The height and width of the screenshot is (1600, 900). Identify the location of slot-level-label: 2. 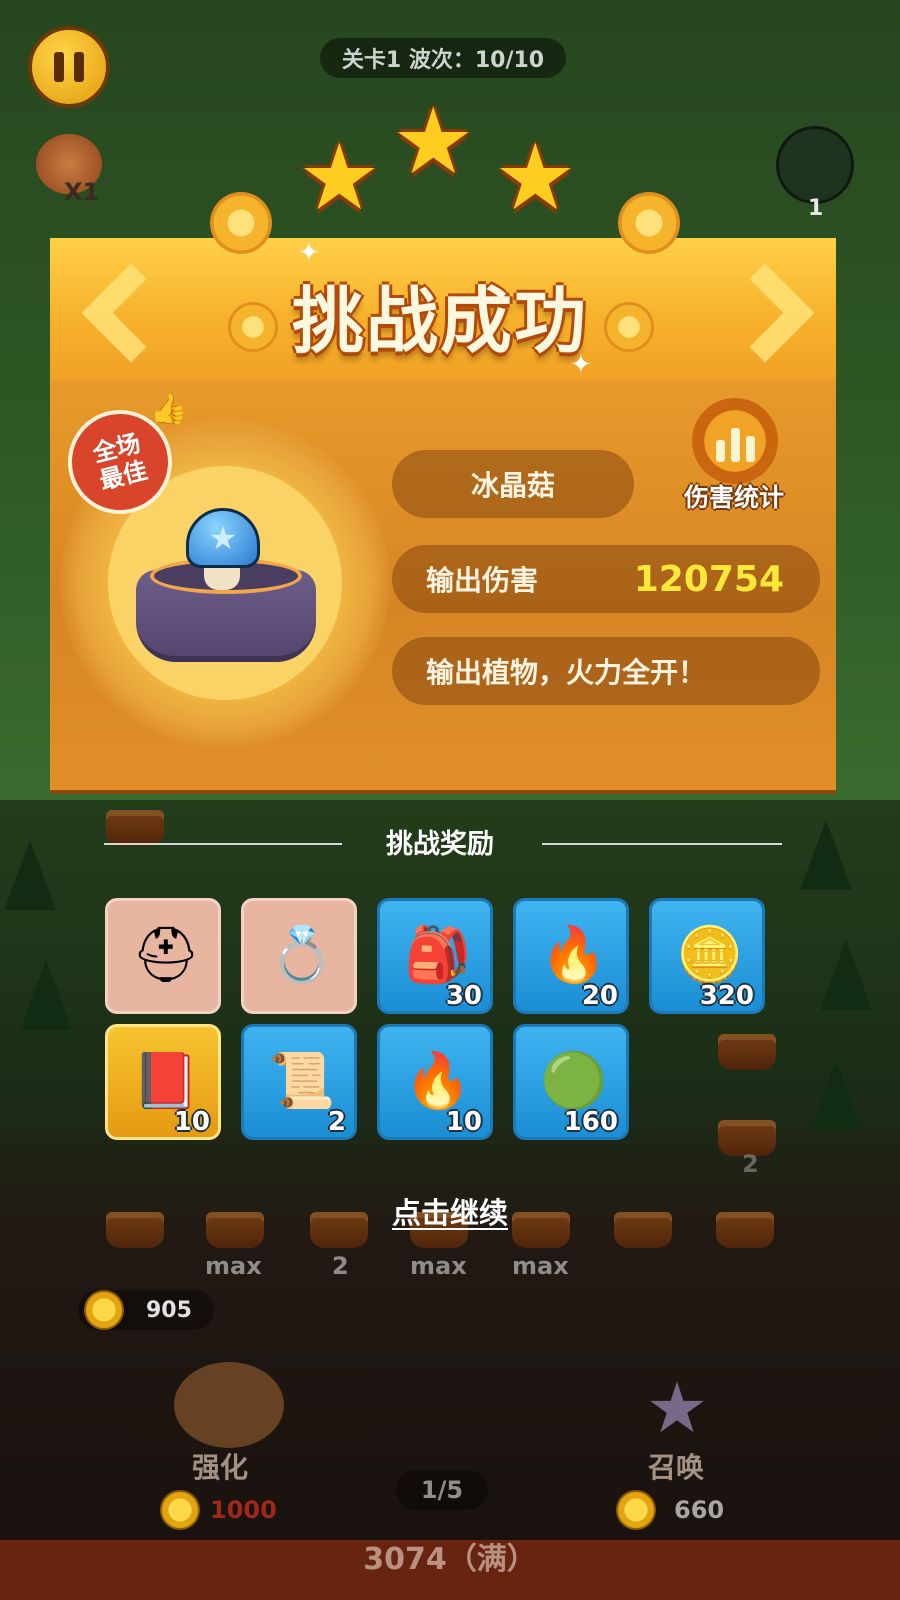
(340, 1266).